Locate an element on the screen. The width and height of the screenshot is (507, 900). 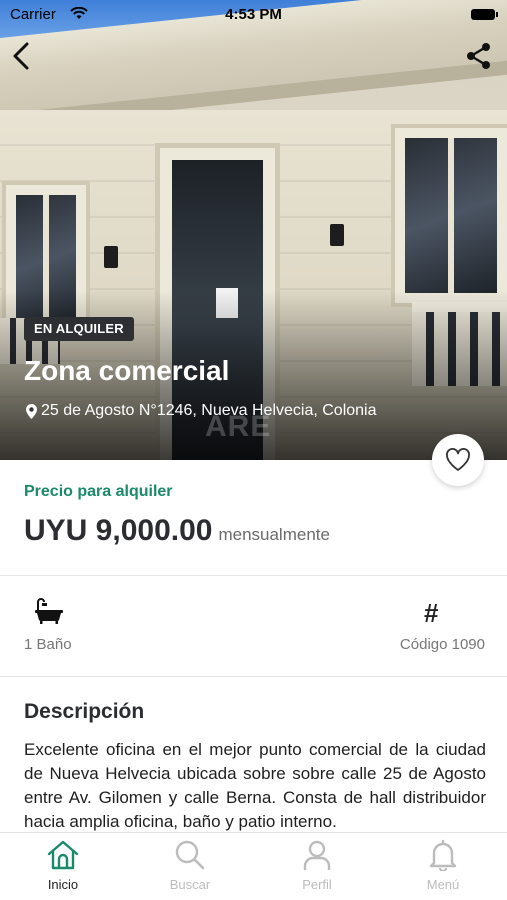
back-button is located at coordinates (22, 56).